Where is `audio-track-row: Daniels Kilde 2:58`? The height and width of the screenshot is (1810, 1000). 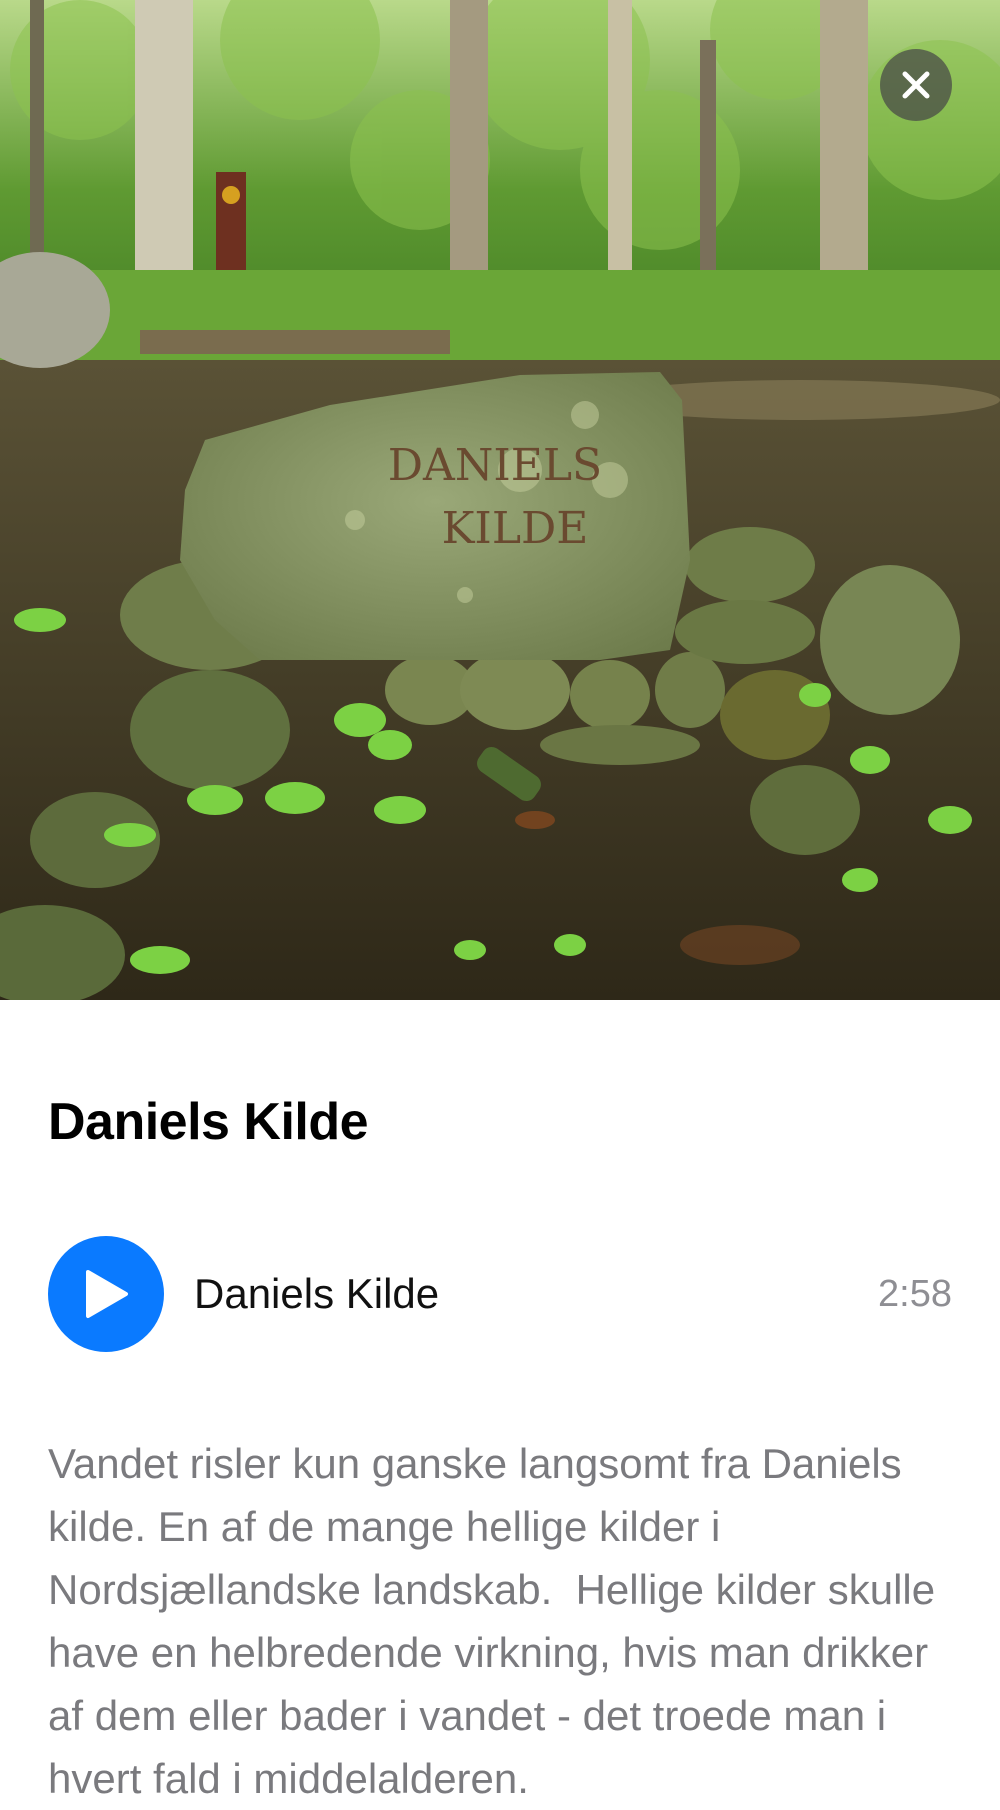 audio-track-row: Daniels Kilde 2:58 is located at coordinates (500, 1294).